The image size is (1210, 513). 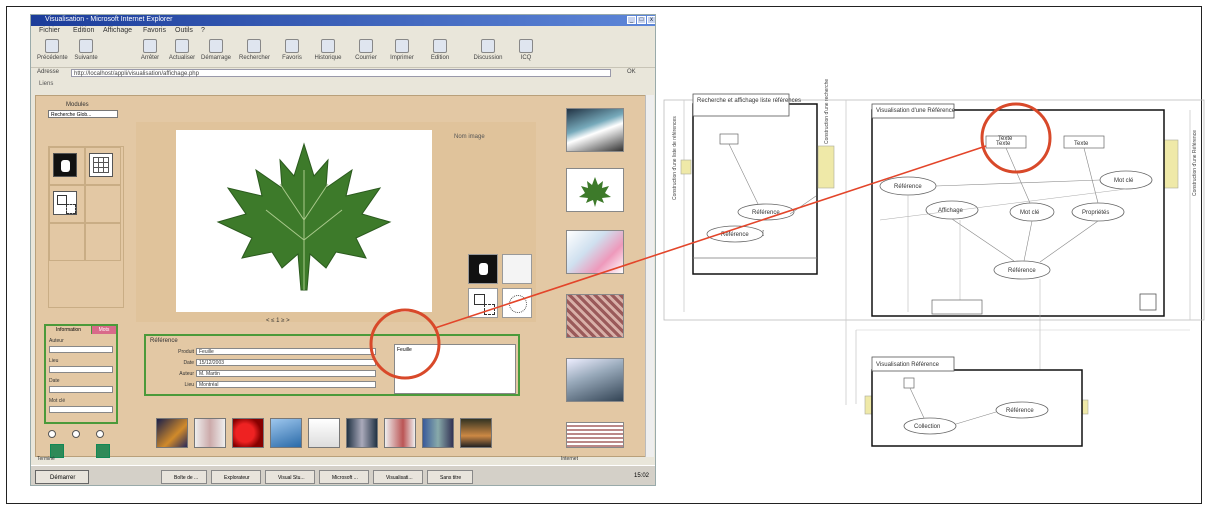 I want to click on small-visualisation-box, so click(x=977, y=408).